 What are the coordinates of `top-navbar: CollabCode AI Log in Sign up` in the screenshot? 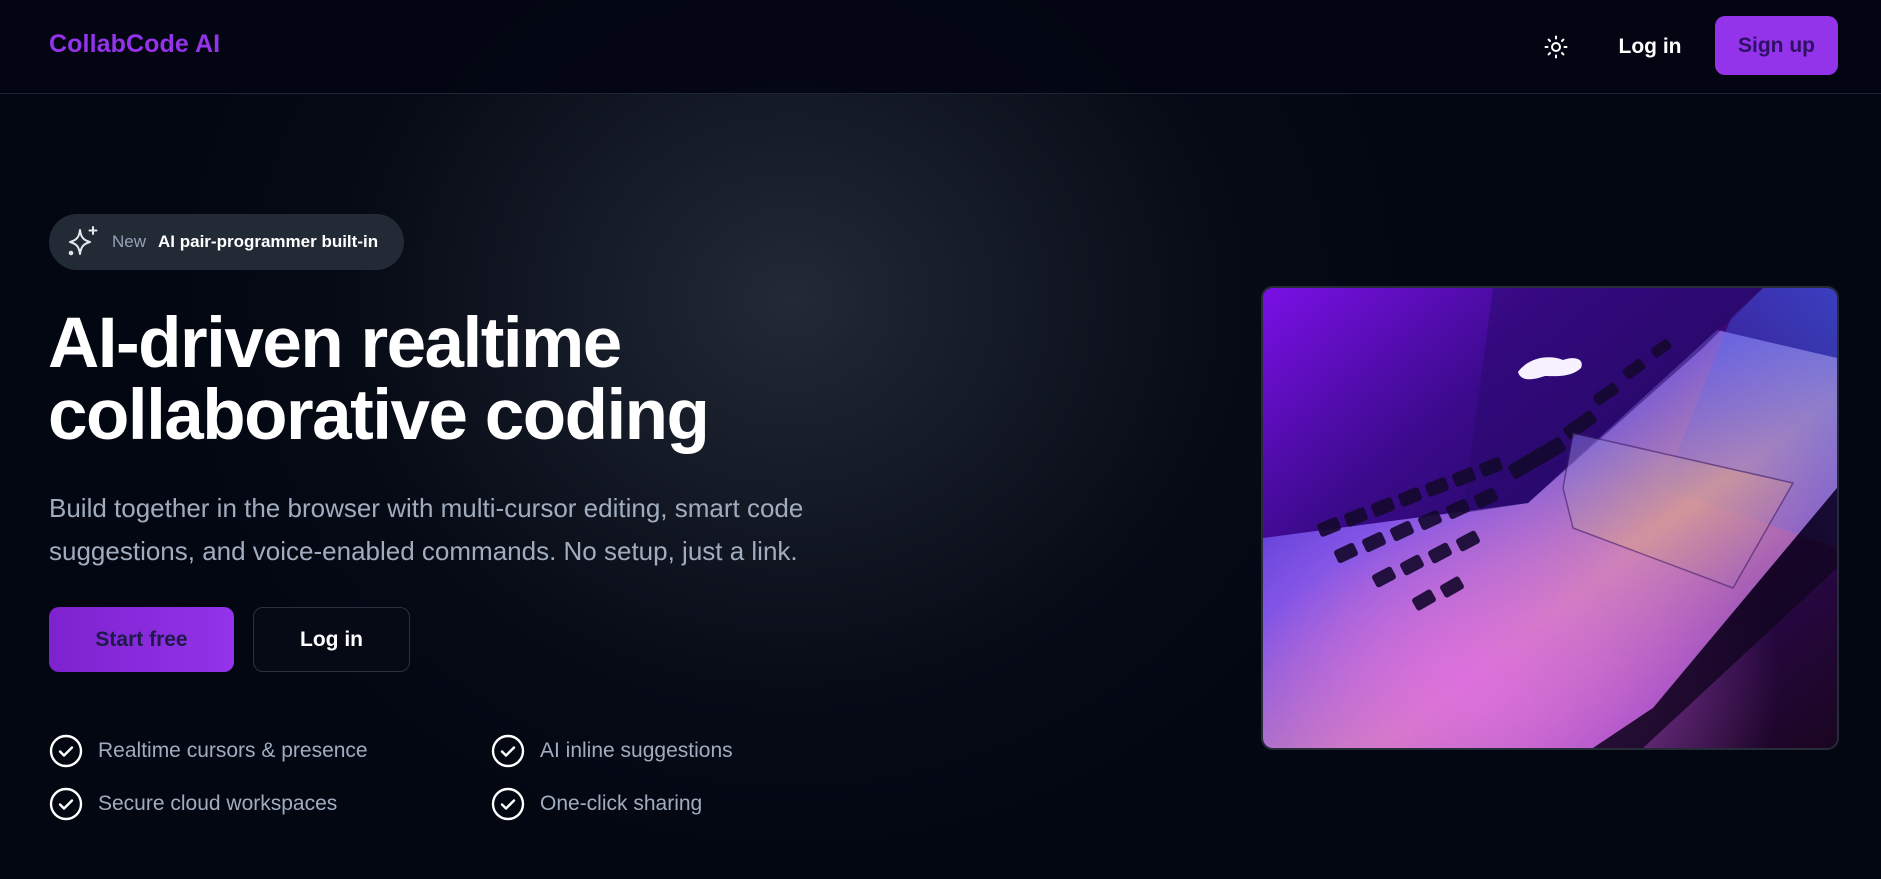 It's located at (940, 47).